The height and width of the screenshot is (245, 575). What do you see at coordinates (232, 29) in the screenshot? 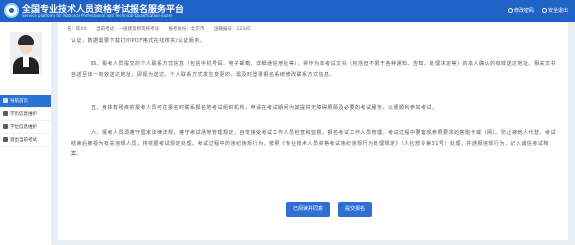
I see `registration-number: 国籍编号：12345` at bounding box center [232, 29].